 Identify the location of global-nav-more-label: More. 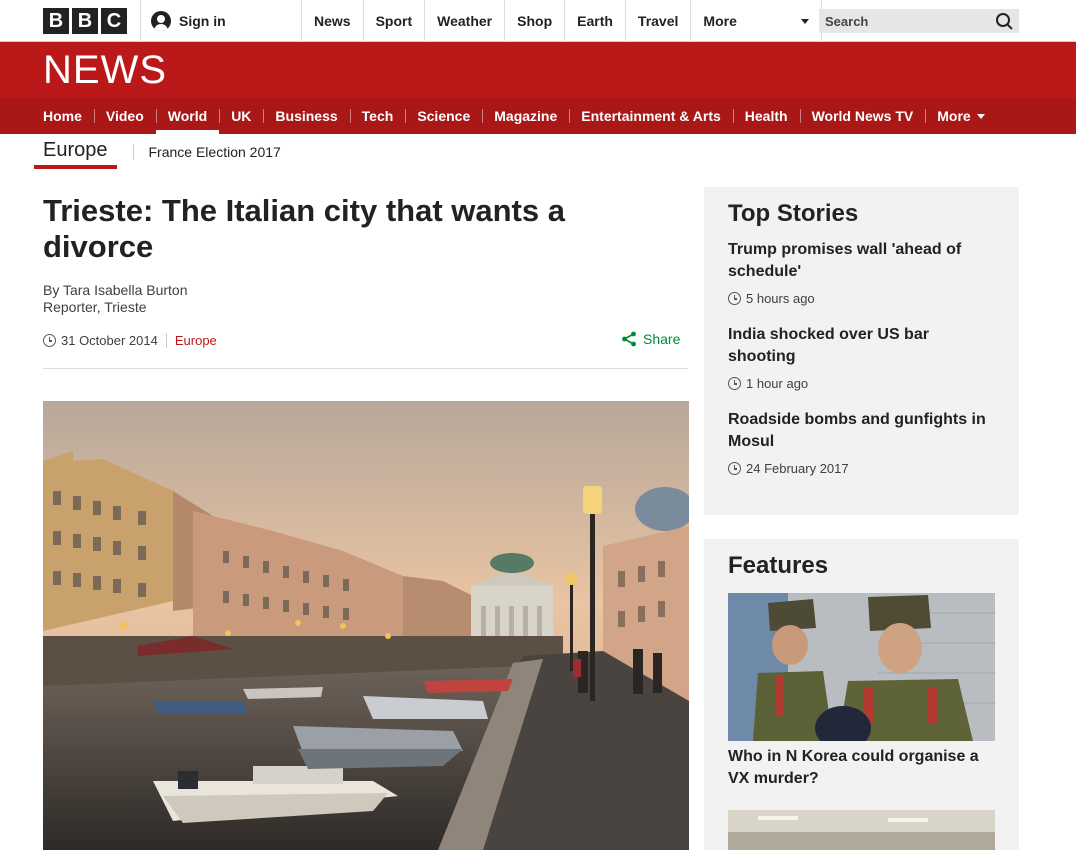
(720, 21).